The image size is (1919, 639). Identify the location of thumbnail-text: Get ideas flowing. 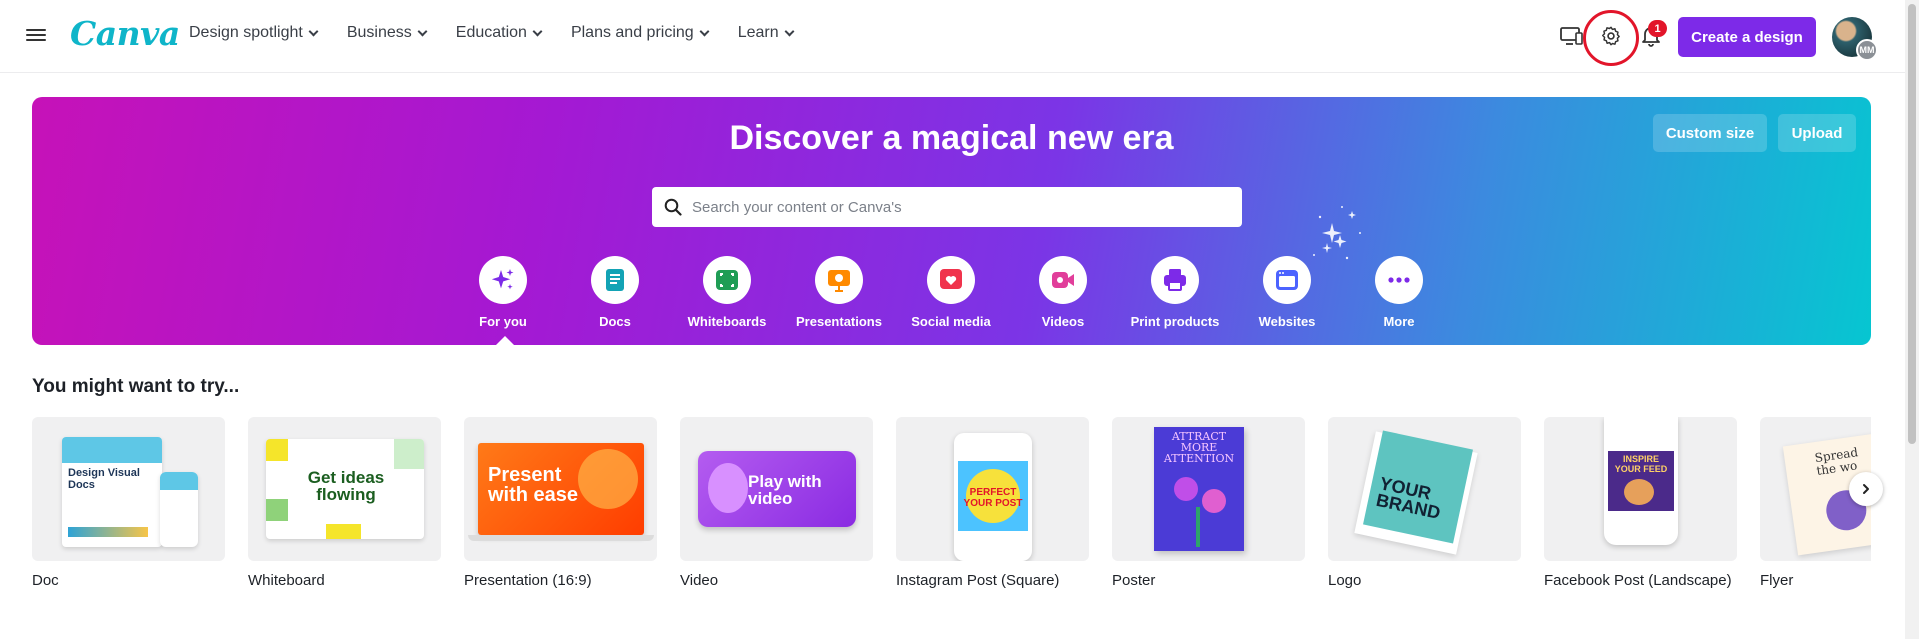
(346, 486).